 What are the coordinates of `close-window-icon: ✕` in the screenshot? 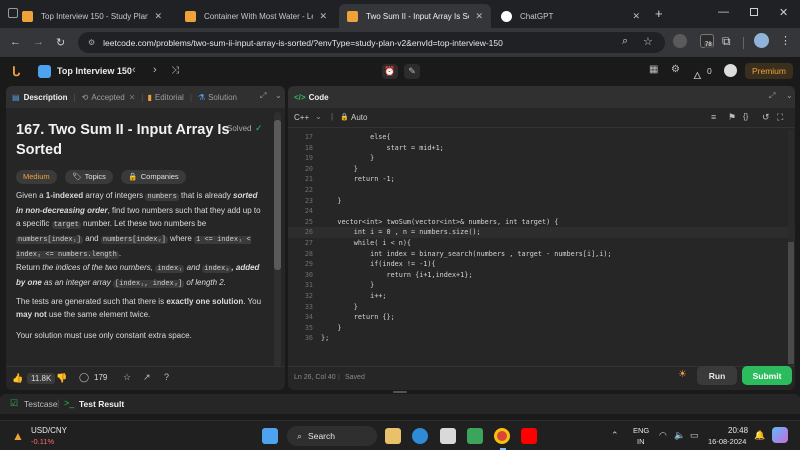 It's located at (783, 12).